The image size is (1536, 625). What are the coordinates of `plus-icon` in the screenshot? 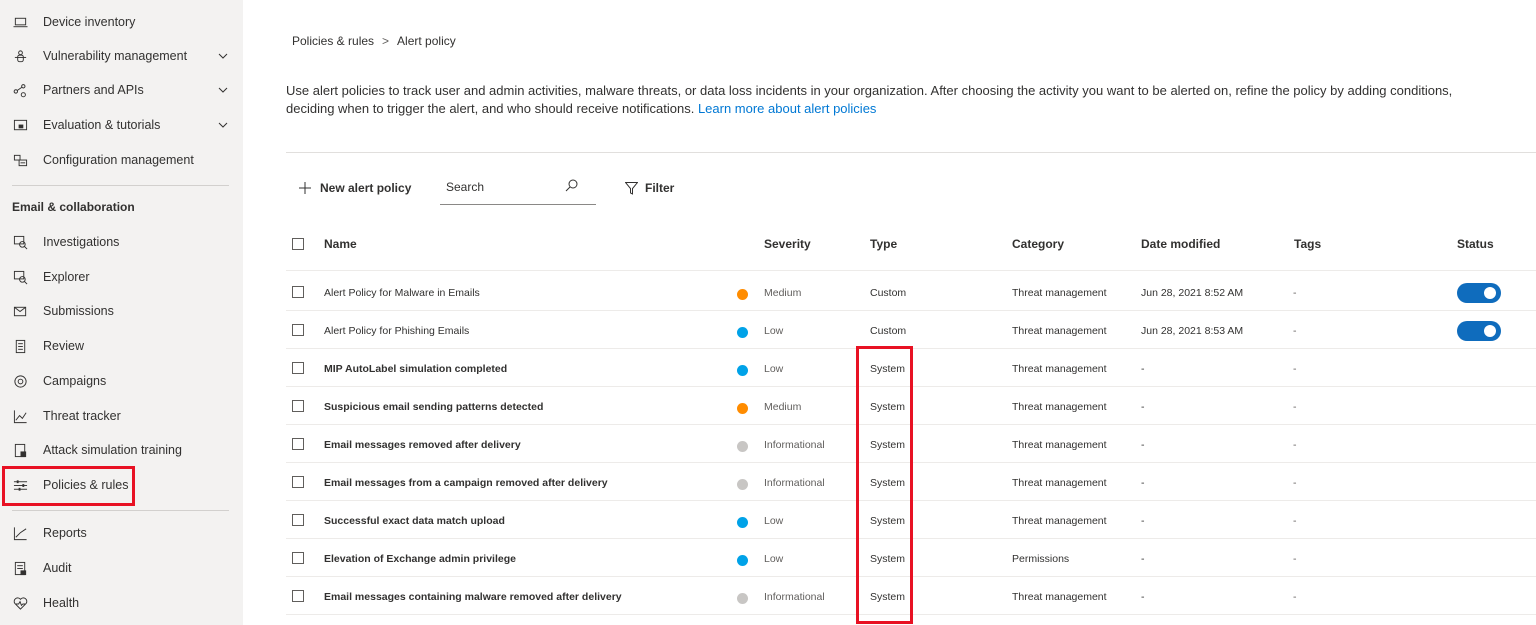 It's located at (305, 188).